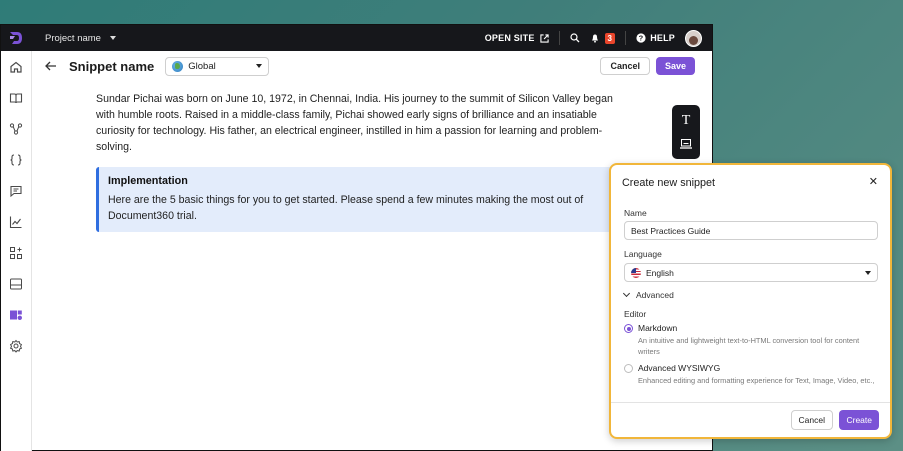  What do you see at coordinates (217, 66) in the screenshot?
I see `scope-dropdown: Global` at bounding box center [217, 66].